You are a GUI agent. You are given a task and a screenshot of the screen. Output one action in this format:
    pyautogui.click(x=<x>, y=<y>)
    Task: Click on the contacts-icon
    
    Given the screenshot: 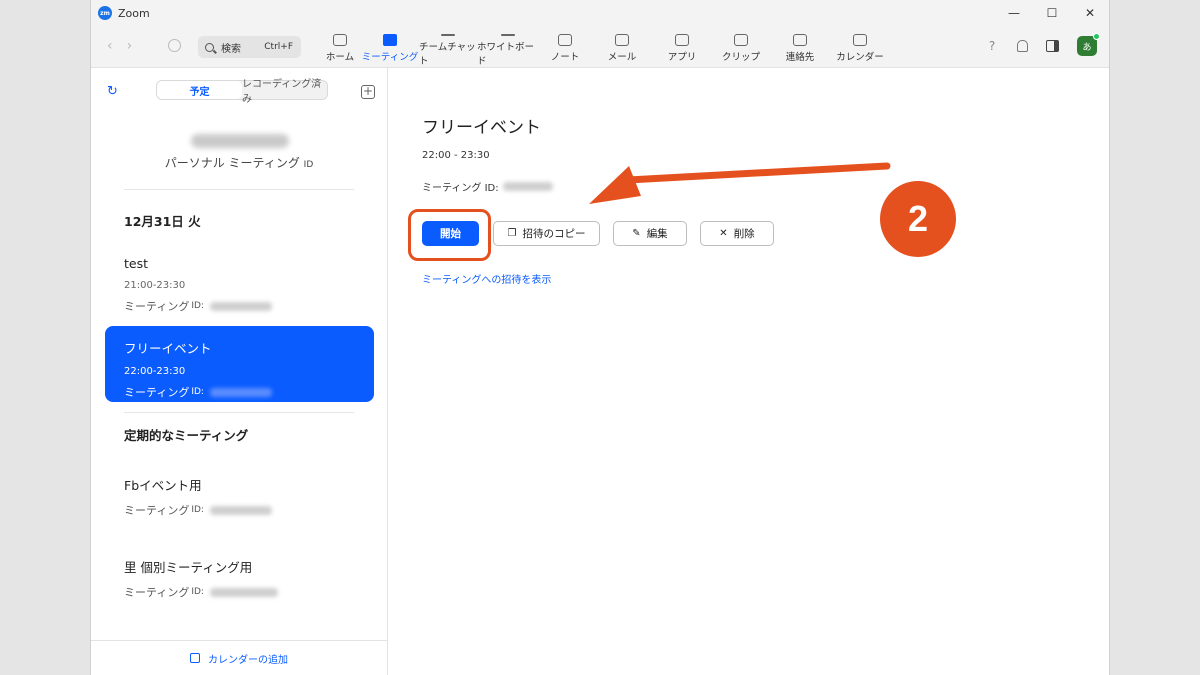 What is the action you would take?
    pyautogui.click(x=800, y=40)
    